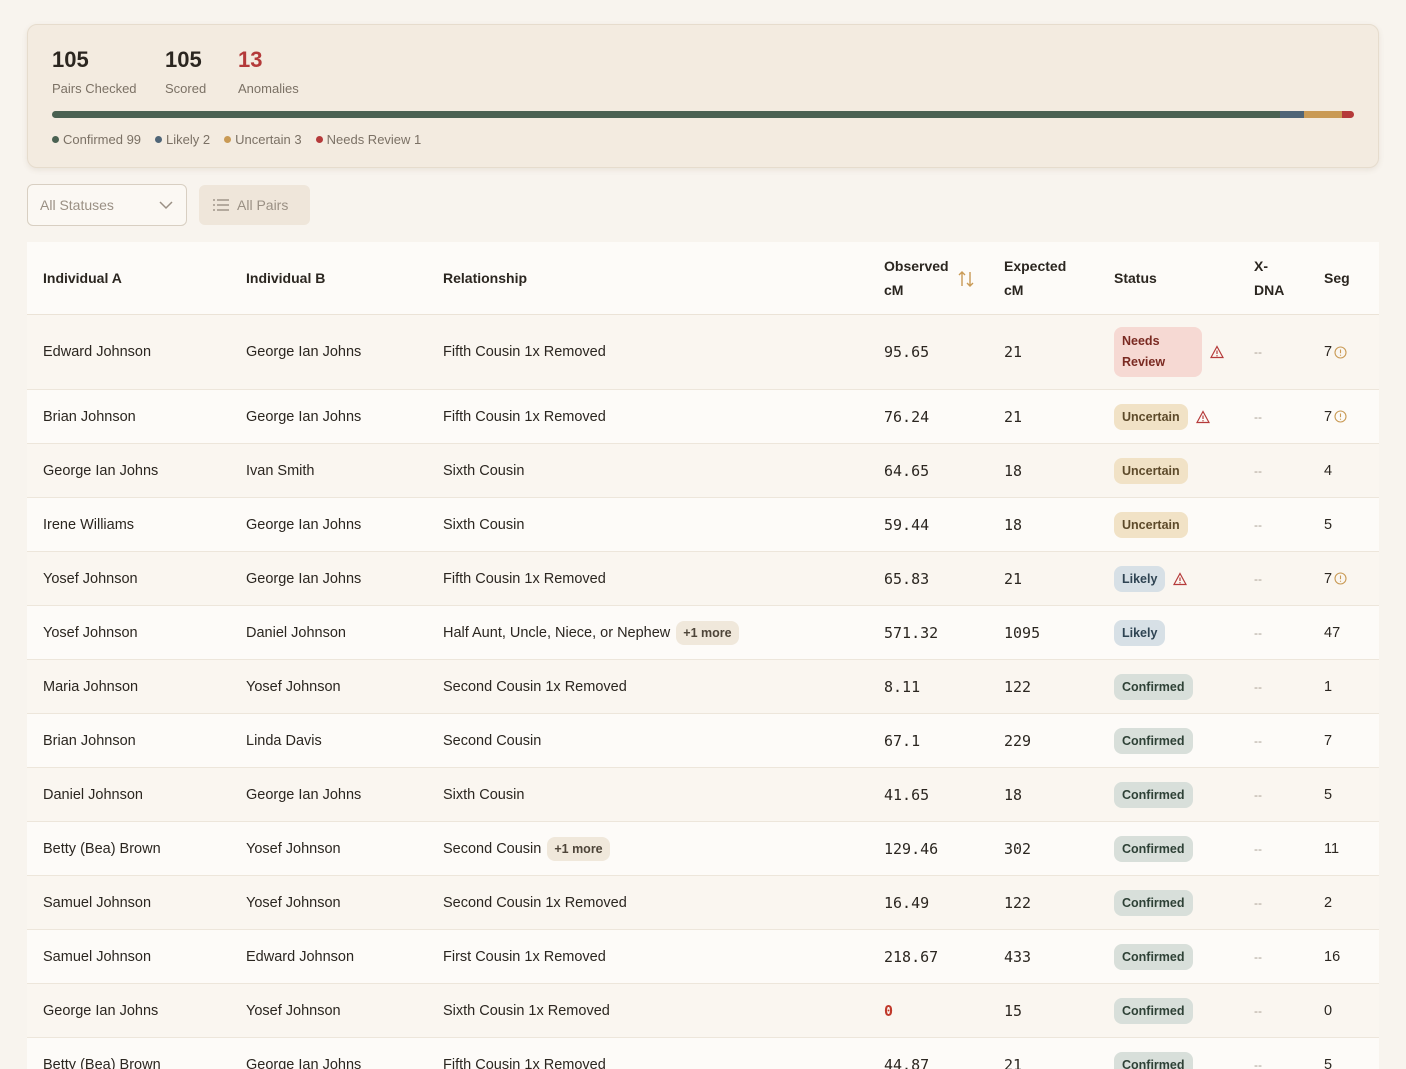 This screenshot has height=1069, width=1406. I want to click on header-expected-line2: cM, so click(1014, 290).